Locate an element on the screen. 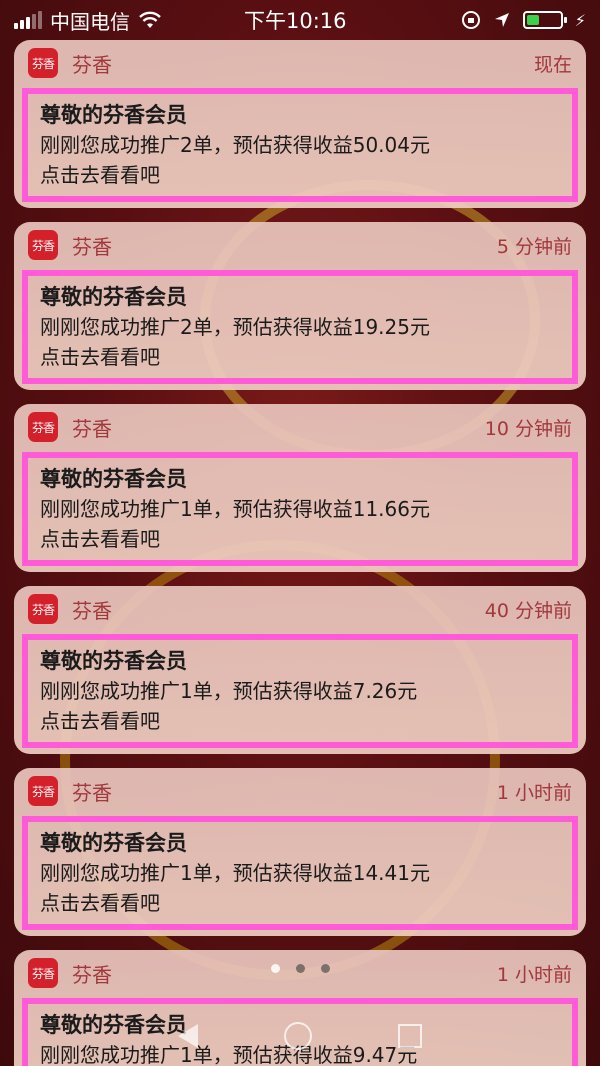 The image size is (600, 1066). notification-time: 40 分钟前 is located at coordinates (528, 610).